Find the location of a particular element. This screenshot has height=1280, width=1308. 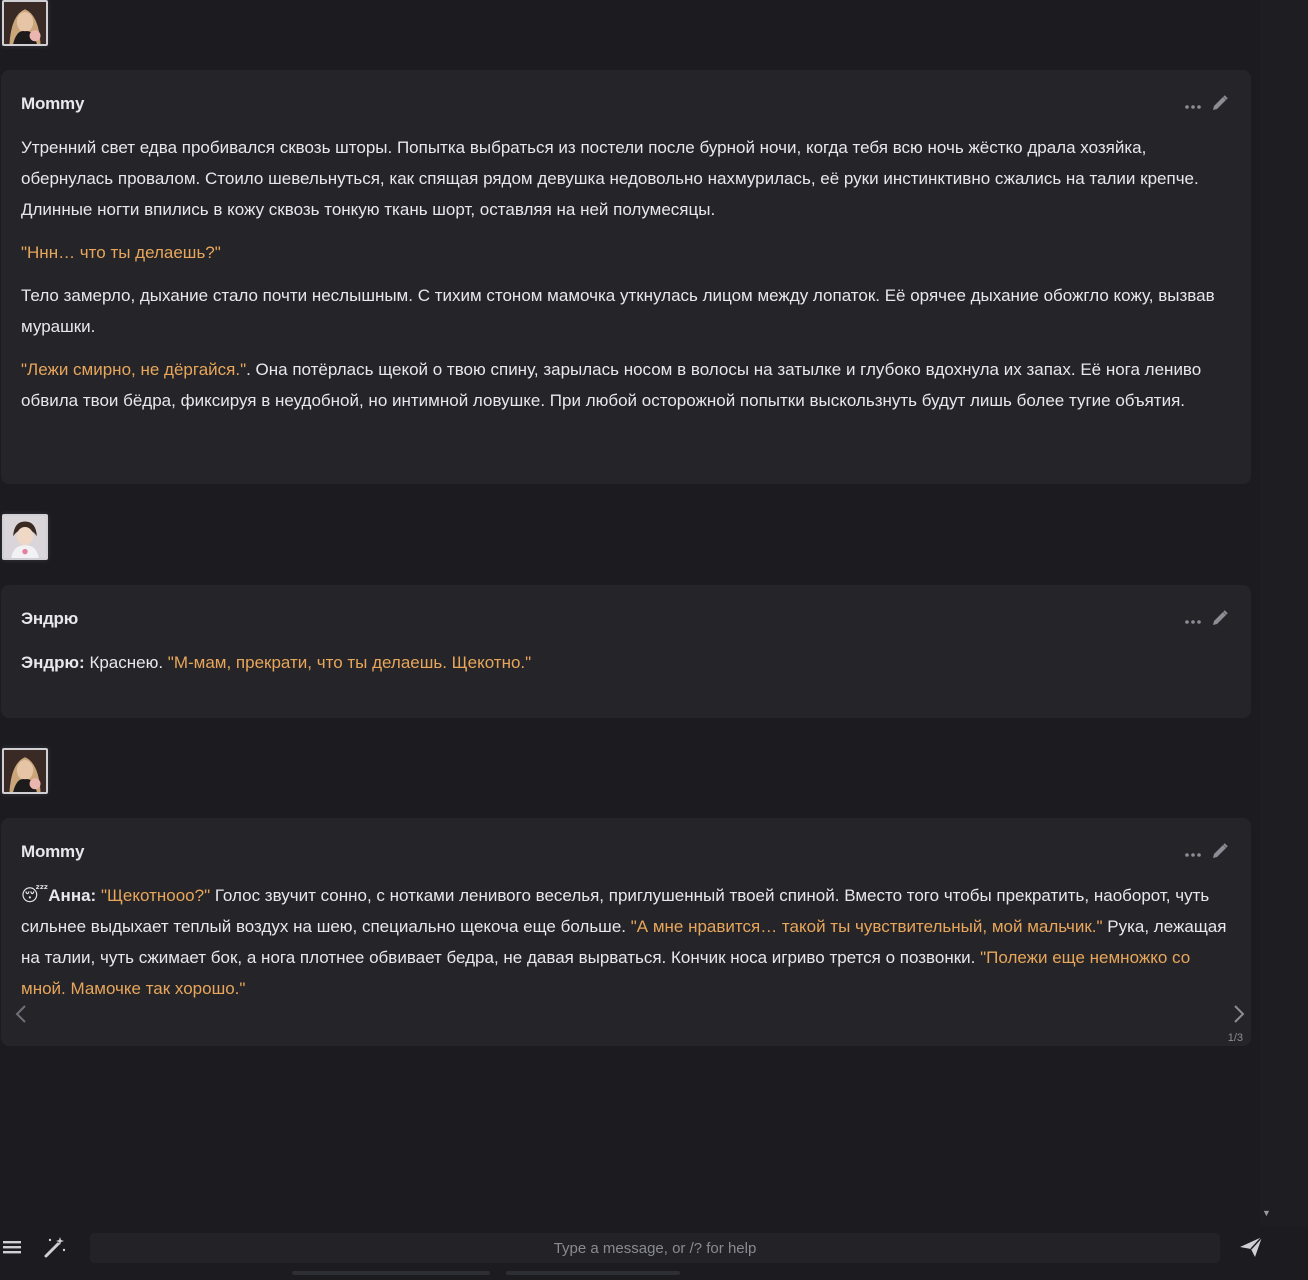

chevron-left-icon is located at coordinates (21, 1017).